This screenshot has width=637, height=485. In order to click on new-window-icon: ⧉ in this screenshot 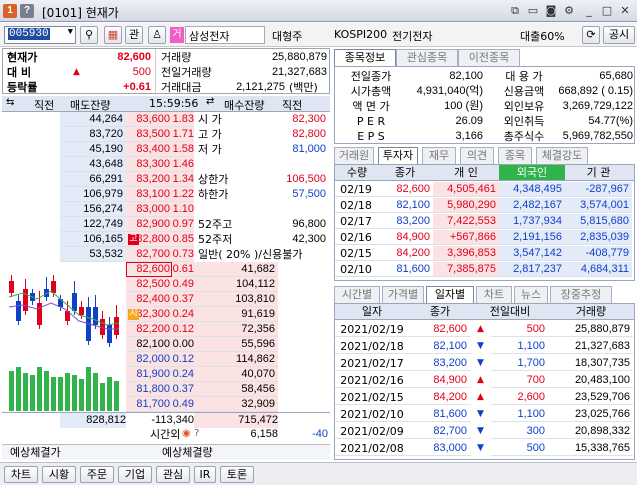, I will do `click(515, 11)`.